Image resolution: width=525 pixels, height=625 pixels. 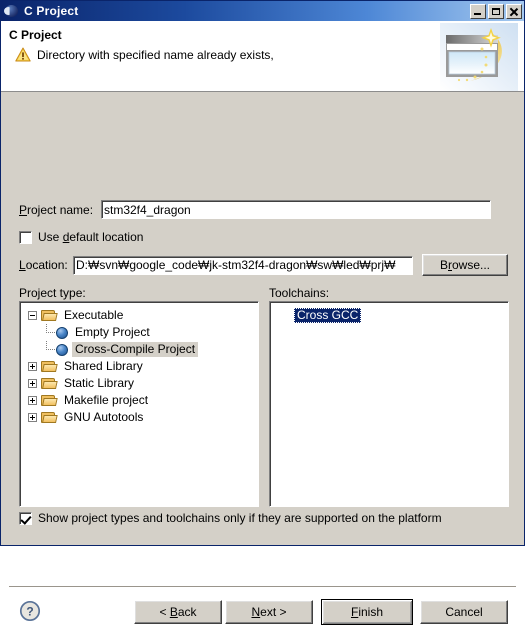 I want to click on collapse-icon, so click(x=32, y=315).